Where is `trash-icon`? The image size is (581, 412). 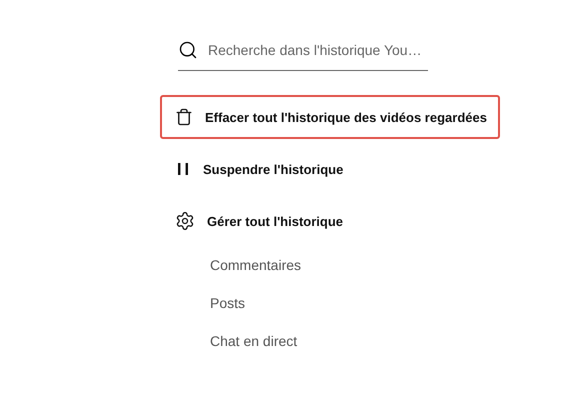 trash-icon is located at coordinates (184, 117).